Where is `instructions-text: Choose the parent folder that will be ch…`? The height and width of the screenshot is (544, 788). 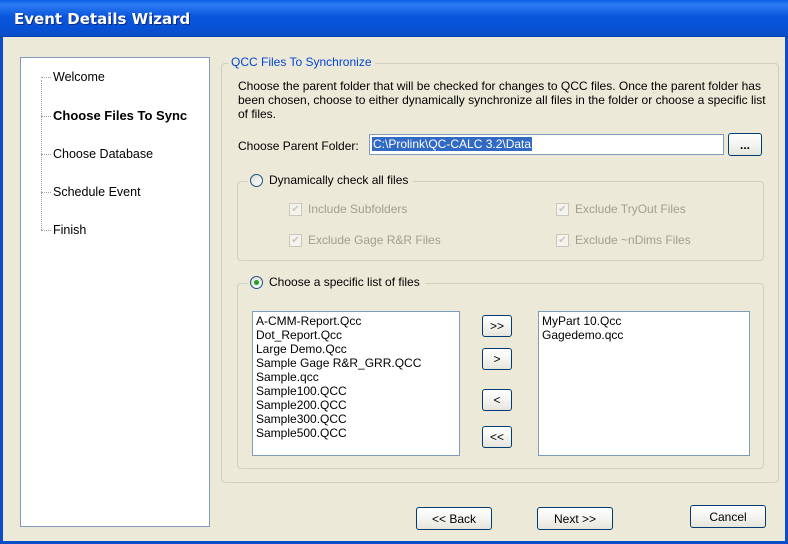
instructions-text: Choose the parent folder that will be ch… is located at coordinates (502, 100).